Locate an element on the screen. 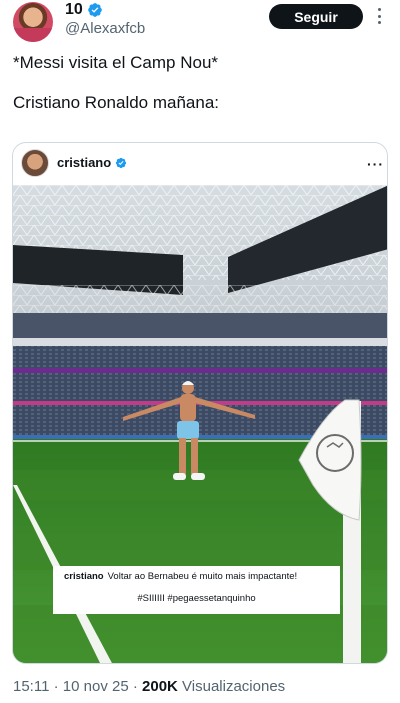 This screenshot has width=400, height=703. caption-hashtags: #SIIIIII #pegaessetanquinho is located at coordinates (196, 598).